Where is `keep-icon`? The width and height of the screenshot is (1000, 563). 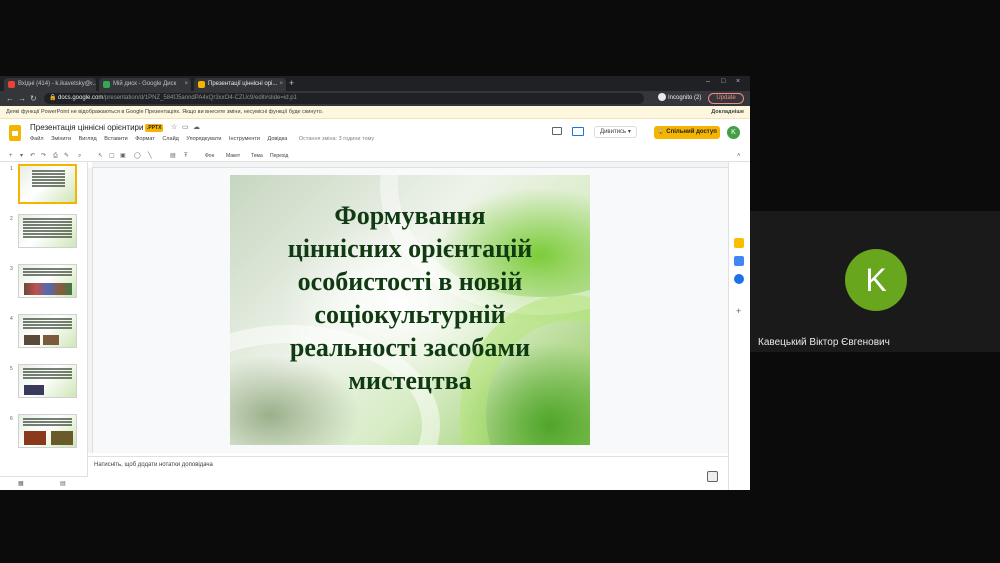 keep-icon is located at coordinates (739, 243).